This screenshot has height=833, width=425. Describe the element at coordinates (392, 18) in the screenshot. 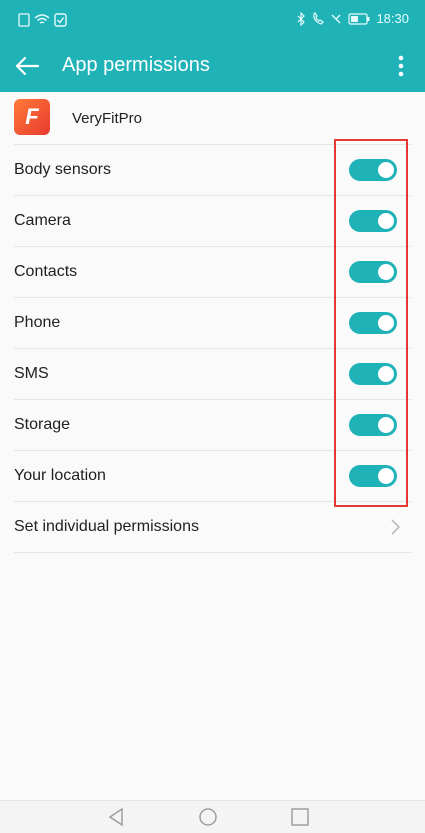

I see `status-time: 18:30` at that location.